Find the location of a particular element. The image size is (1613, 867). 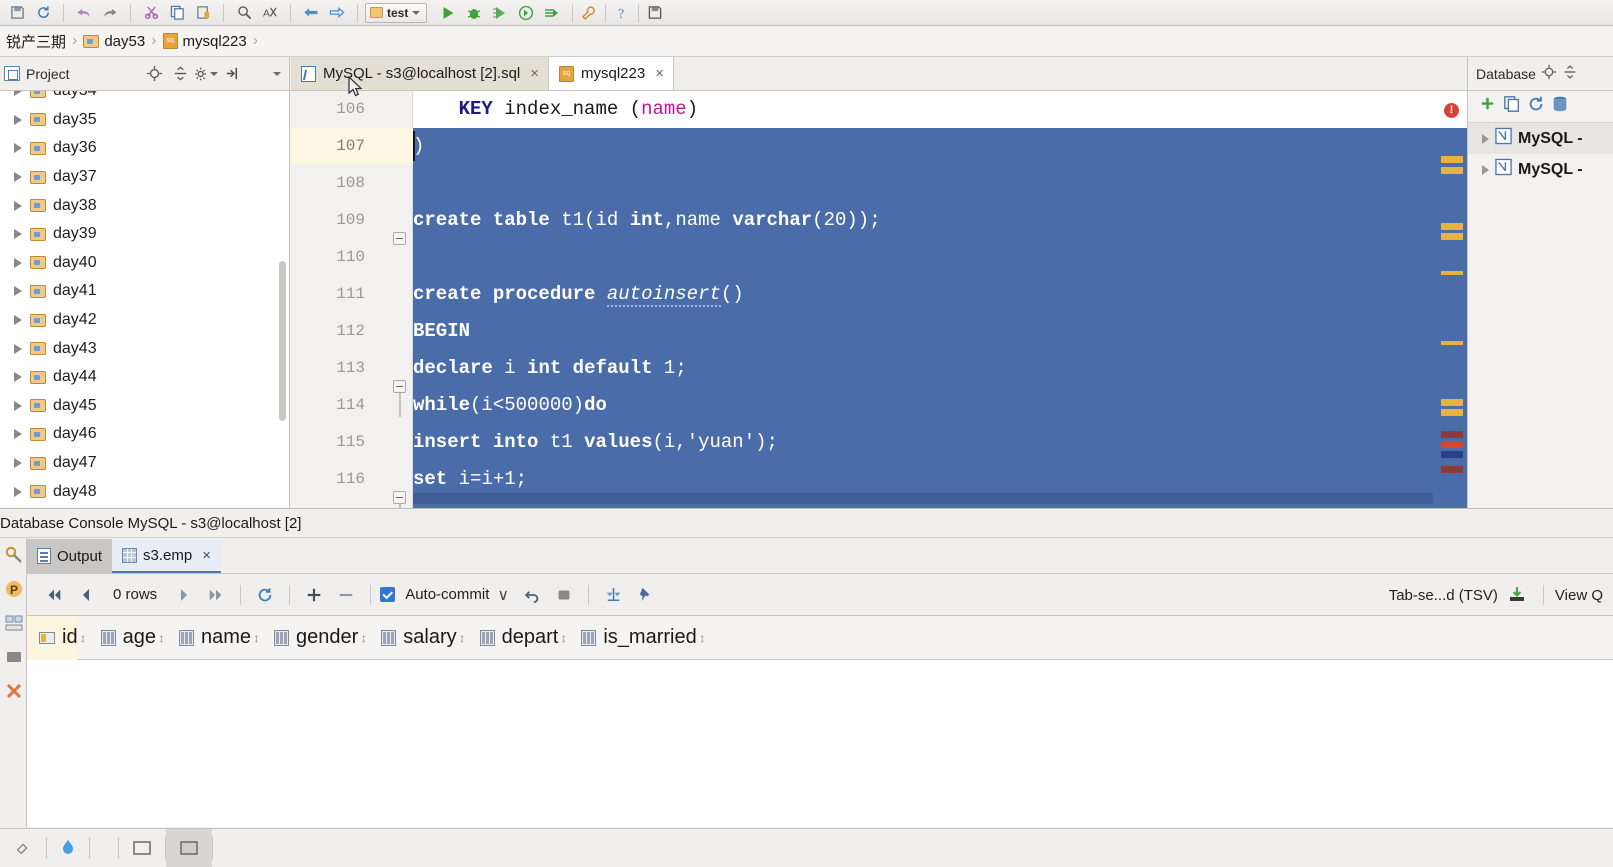

editor-tab-mysql223: mysql223 × is located at coordinates (611, 73).